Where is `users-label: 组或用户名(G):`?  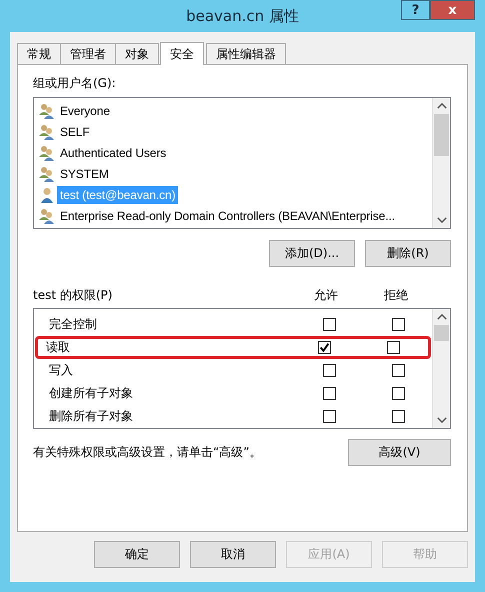
users-label: 组或用户名(G): is located at coordinates (75, 83).